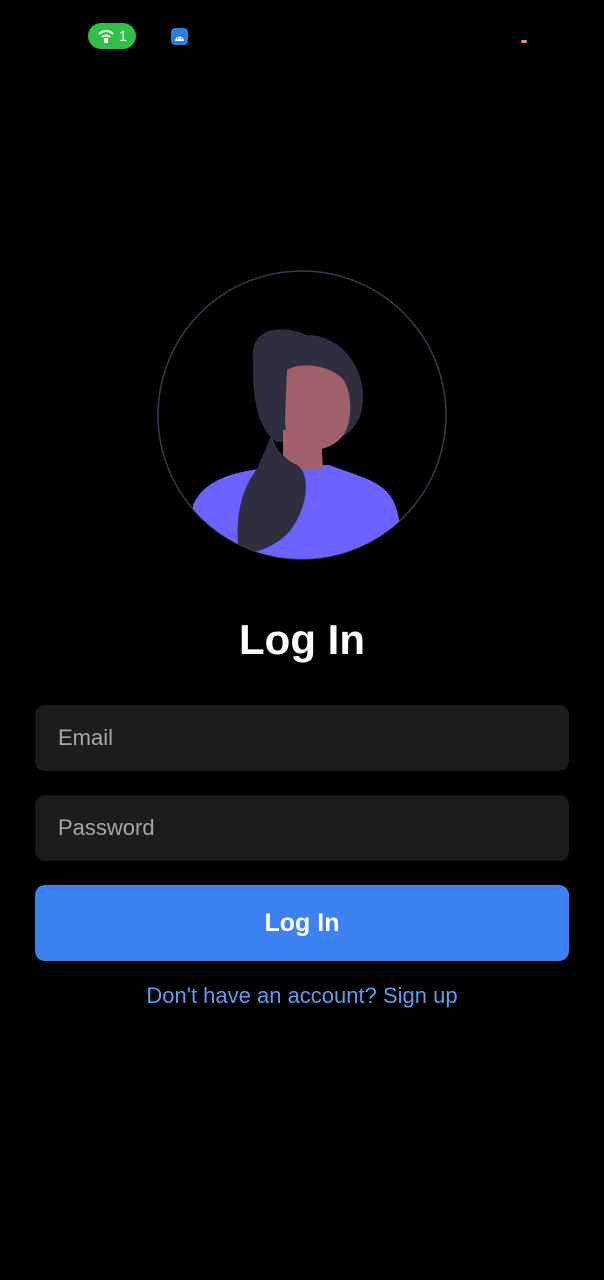 This screenshot has height=1280, width=604. I want to click on email-field, so click(302, 738).